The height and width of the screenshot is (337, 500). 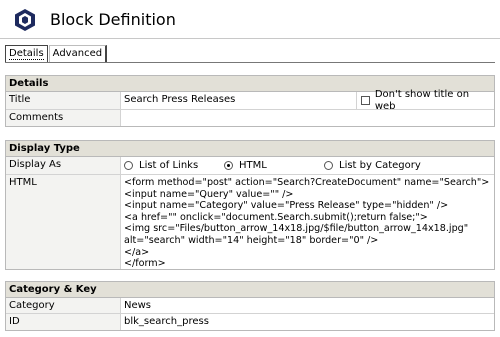 I want to click on display-as-options: List of Links HTML List by Category, so click(x=307, y=165).